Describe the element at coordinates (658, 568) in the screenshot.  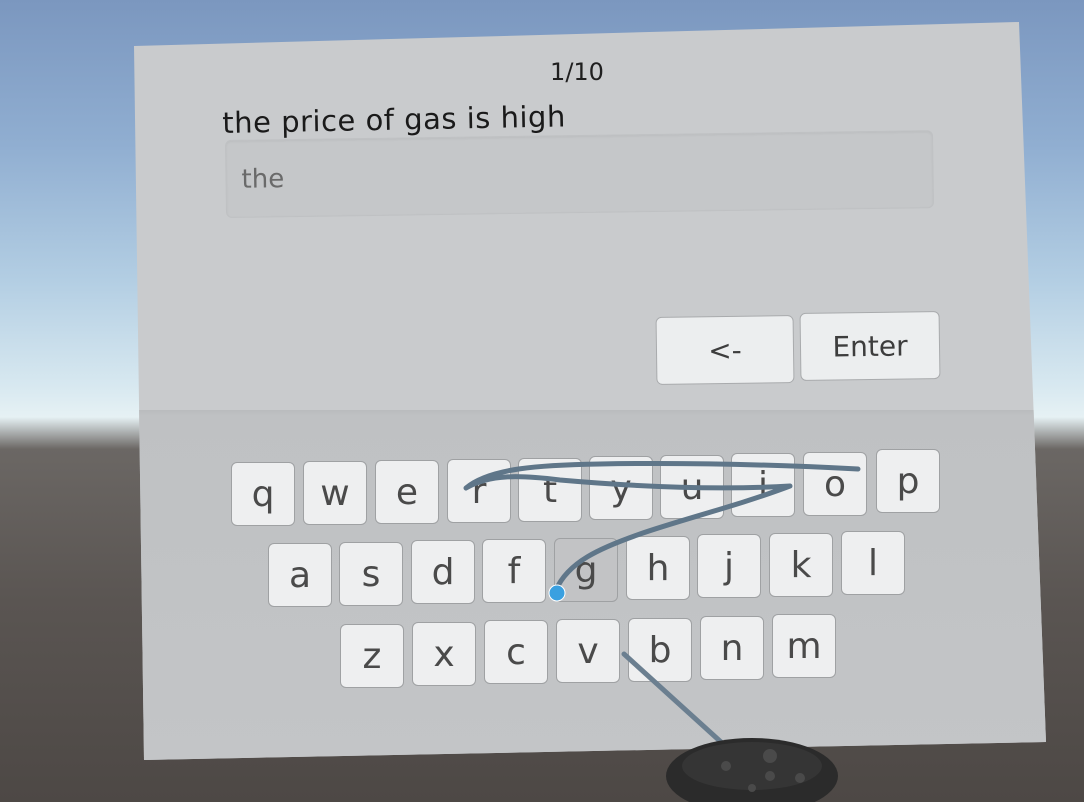
I see `key-h: h` at that location.